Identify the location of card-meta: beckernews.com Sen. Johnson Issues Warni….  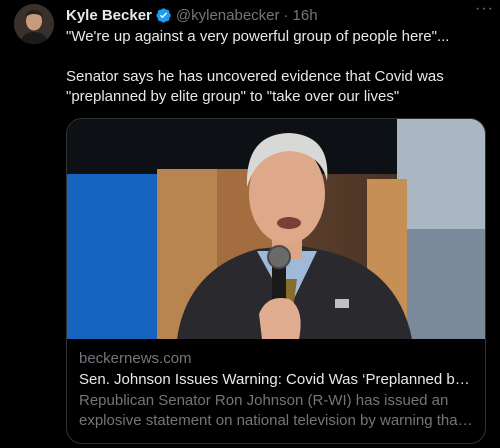
(276, 390).